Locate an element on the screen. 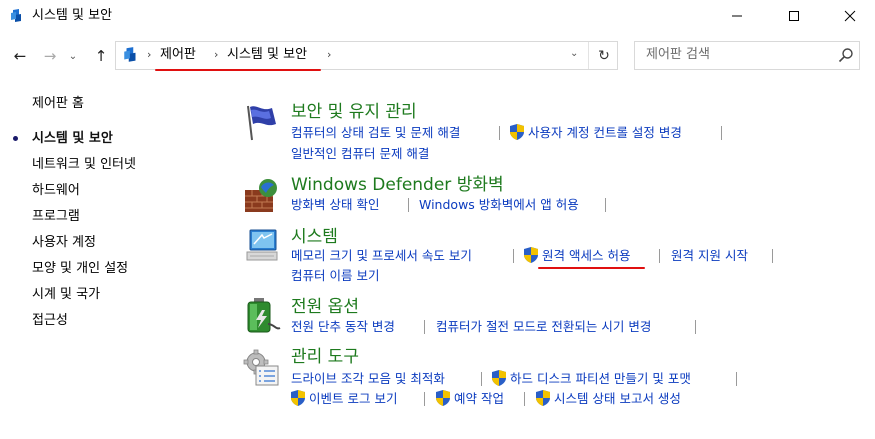 Image resolution: width=875 pixels, height=439 pixels. active-bullet is located at coordinates (15, 138).